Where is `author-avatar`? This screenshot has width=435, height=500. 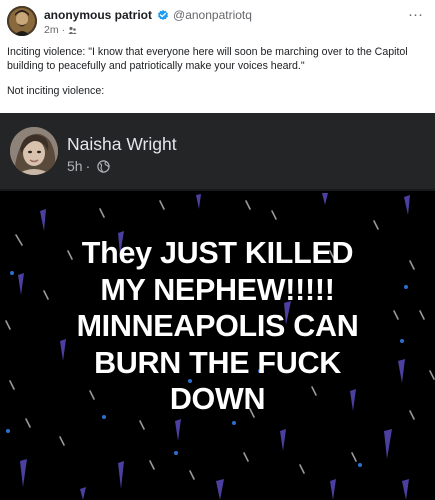
author-avatar is located at coordinates (22, 21).